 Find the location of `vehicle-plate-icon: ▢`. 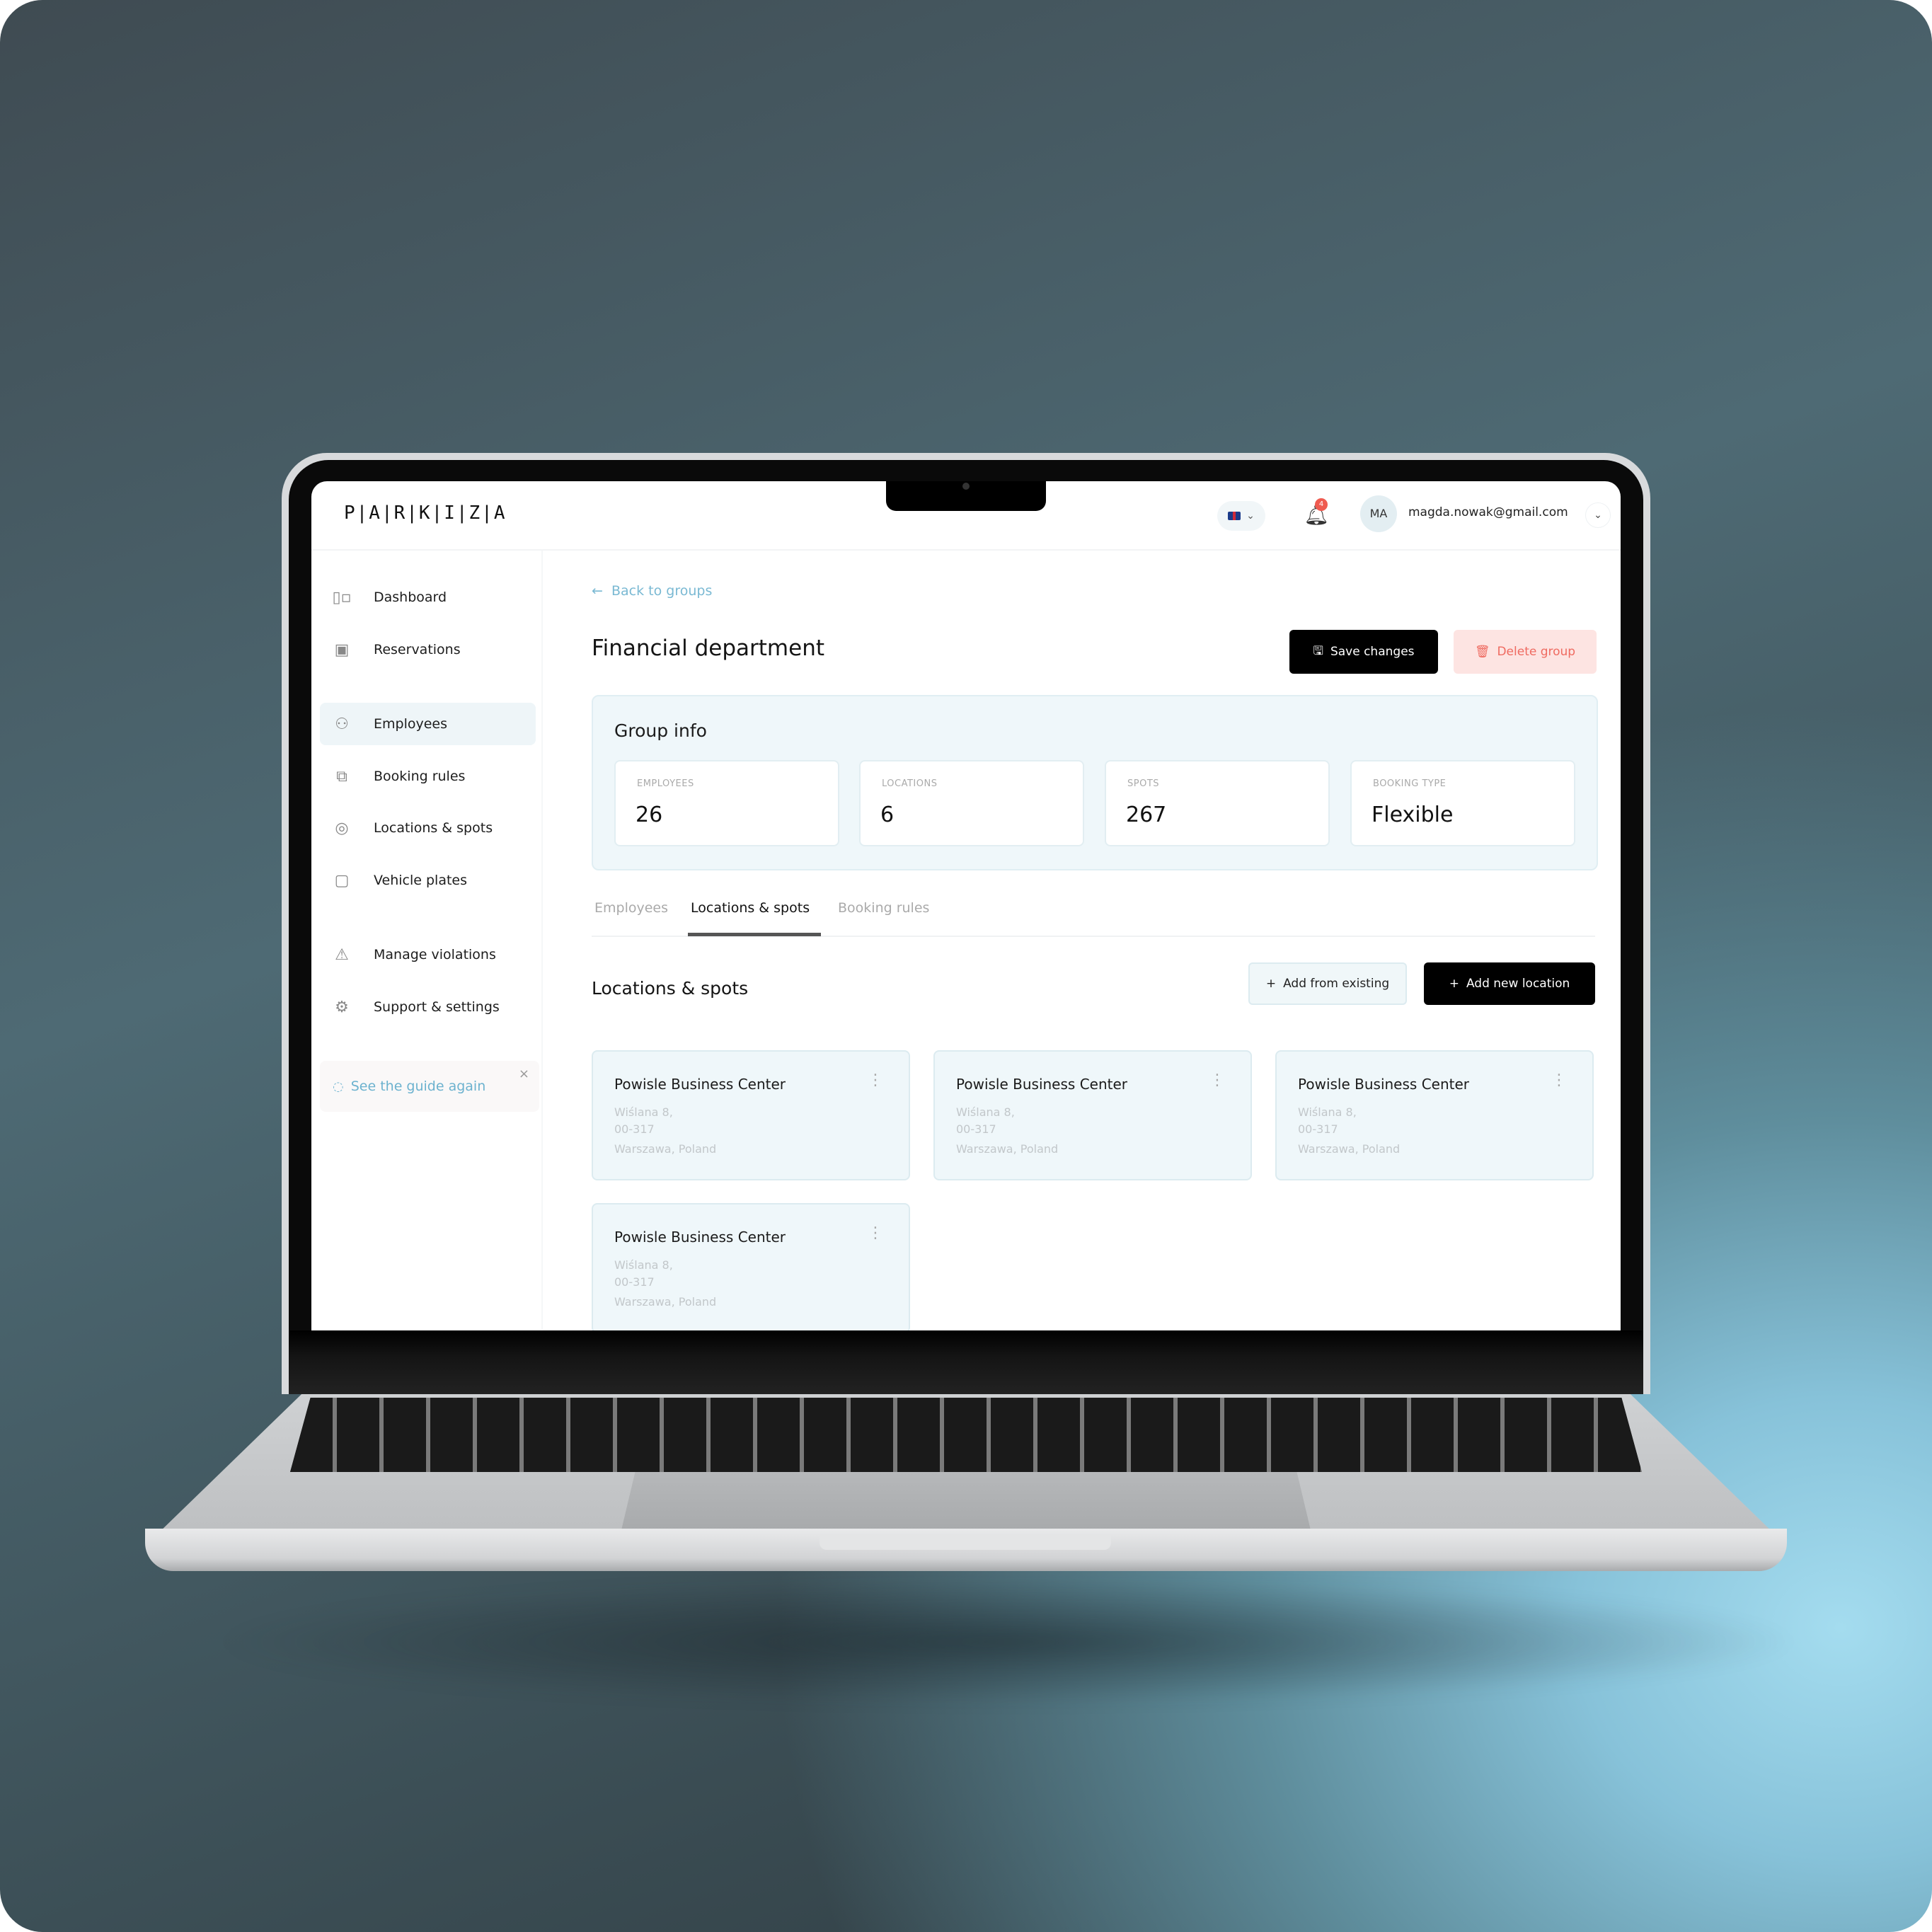

vehicle-plate-icon: ▢ is located at coordinates (342, 881).